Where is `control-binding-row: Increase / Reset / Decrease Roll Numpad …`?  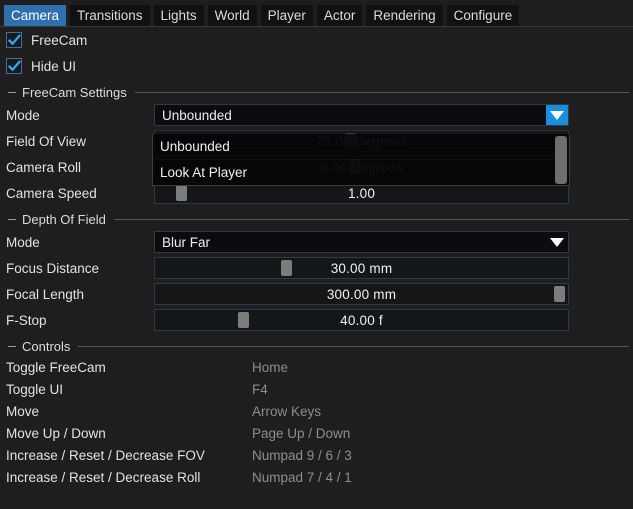
control-binding-row: Increase / Reset / Decrease Roll Numpad … is located at coordinates (316, 477).